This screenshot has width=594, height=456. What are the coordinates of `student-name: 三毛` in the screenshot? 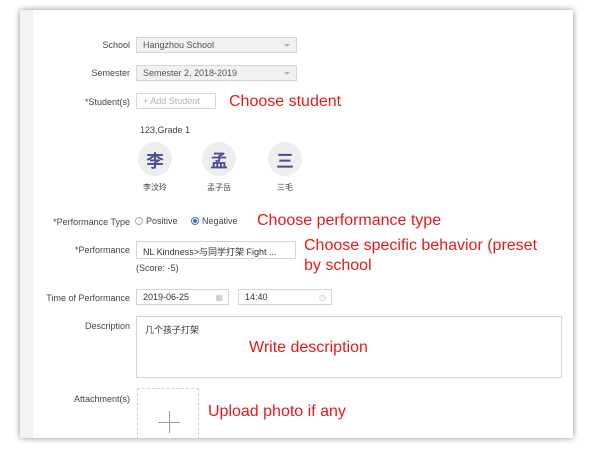 It's located at (285, 187).